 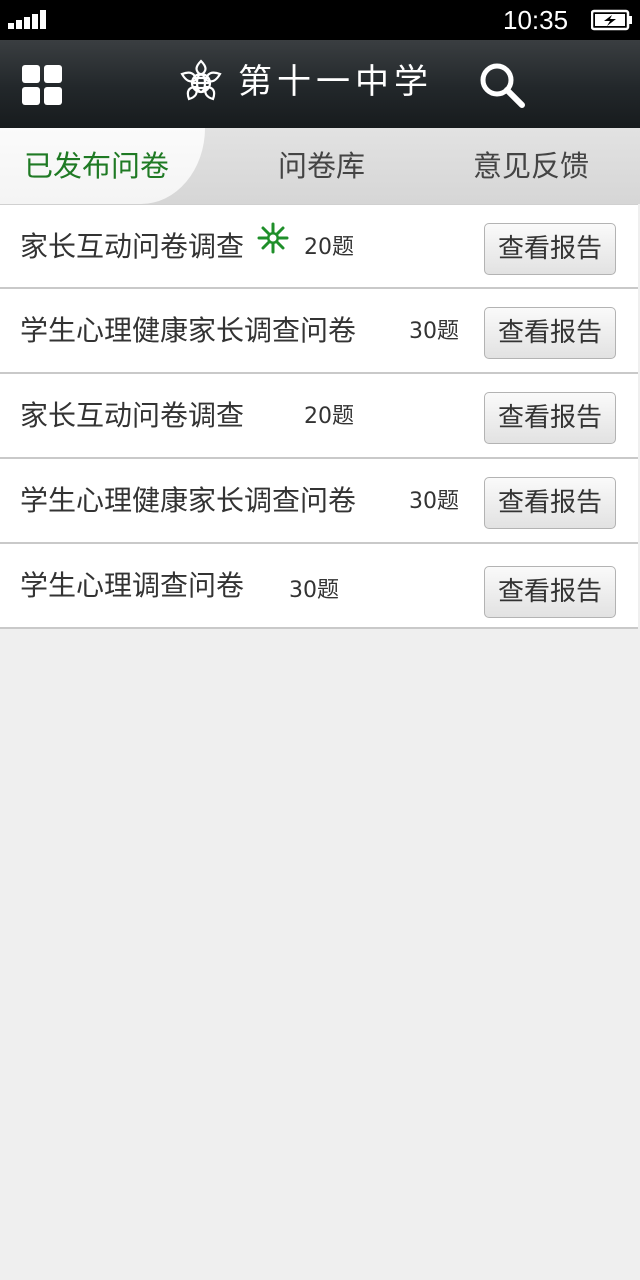 What do you see at coordinates (531, 166) in the screenshot?
I see `tab-feedback: 意见反馈` at bounding box center [531, 166].